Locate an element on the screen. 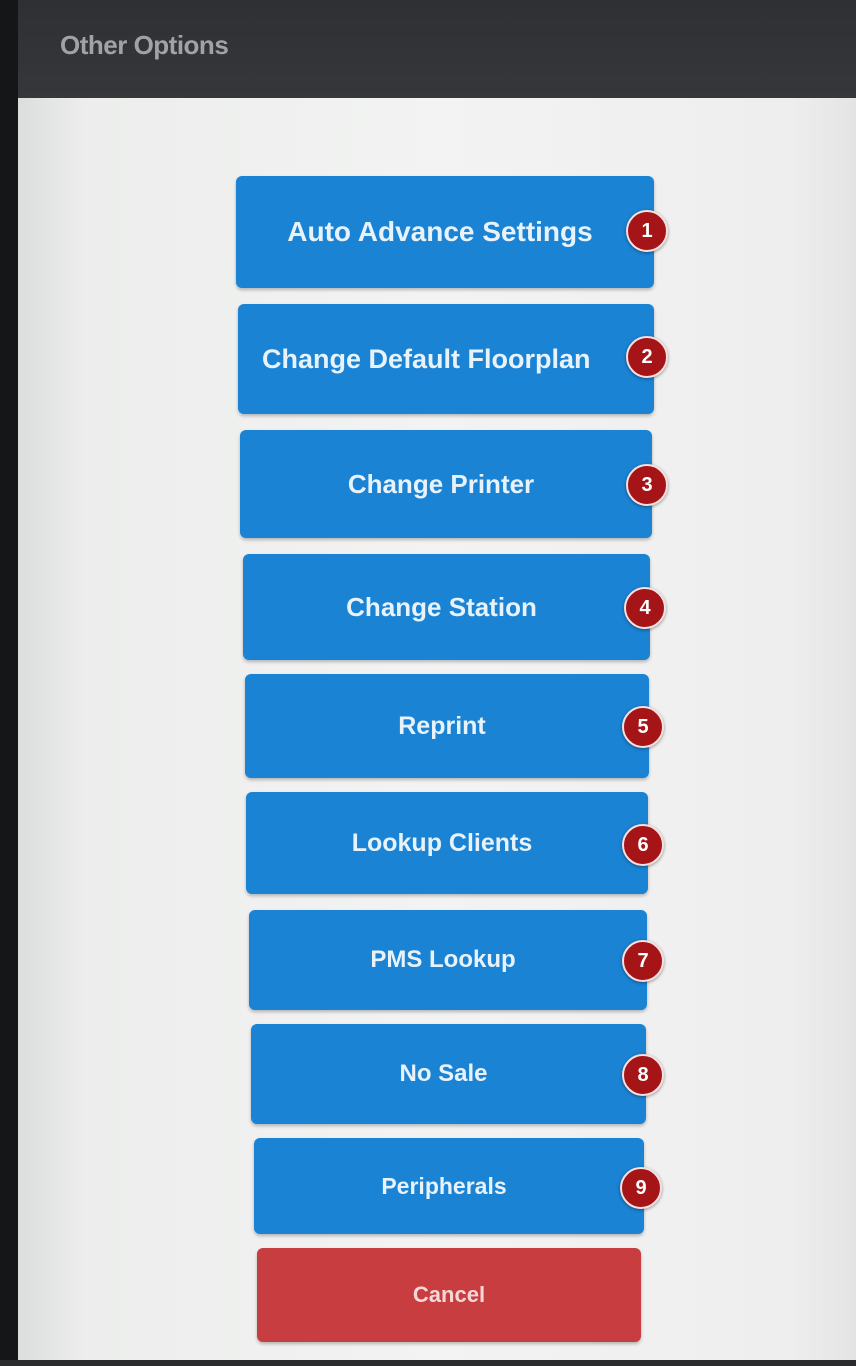 This screenshot has height=1366, width=856. lookup-clients-button: Lookup Clients is located at coordinates (447, 843).